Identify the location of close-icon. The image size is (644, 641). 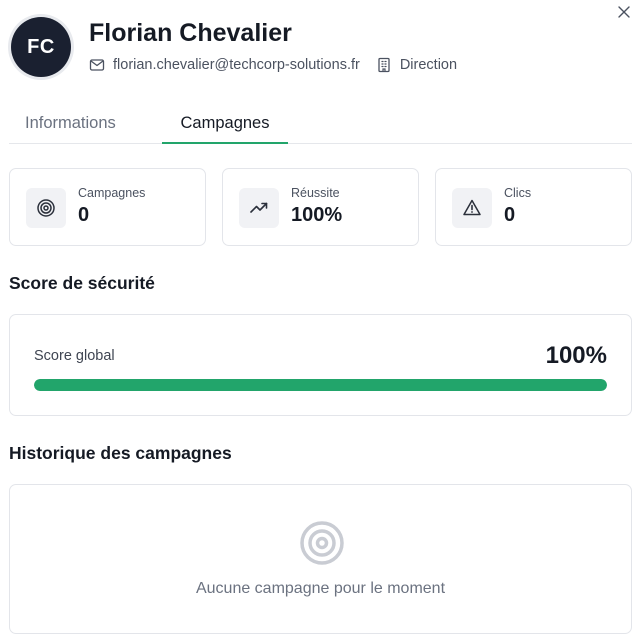
(624, 12).